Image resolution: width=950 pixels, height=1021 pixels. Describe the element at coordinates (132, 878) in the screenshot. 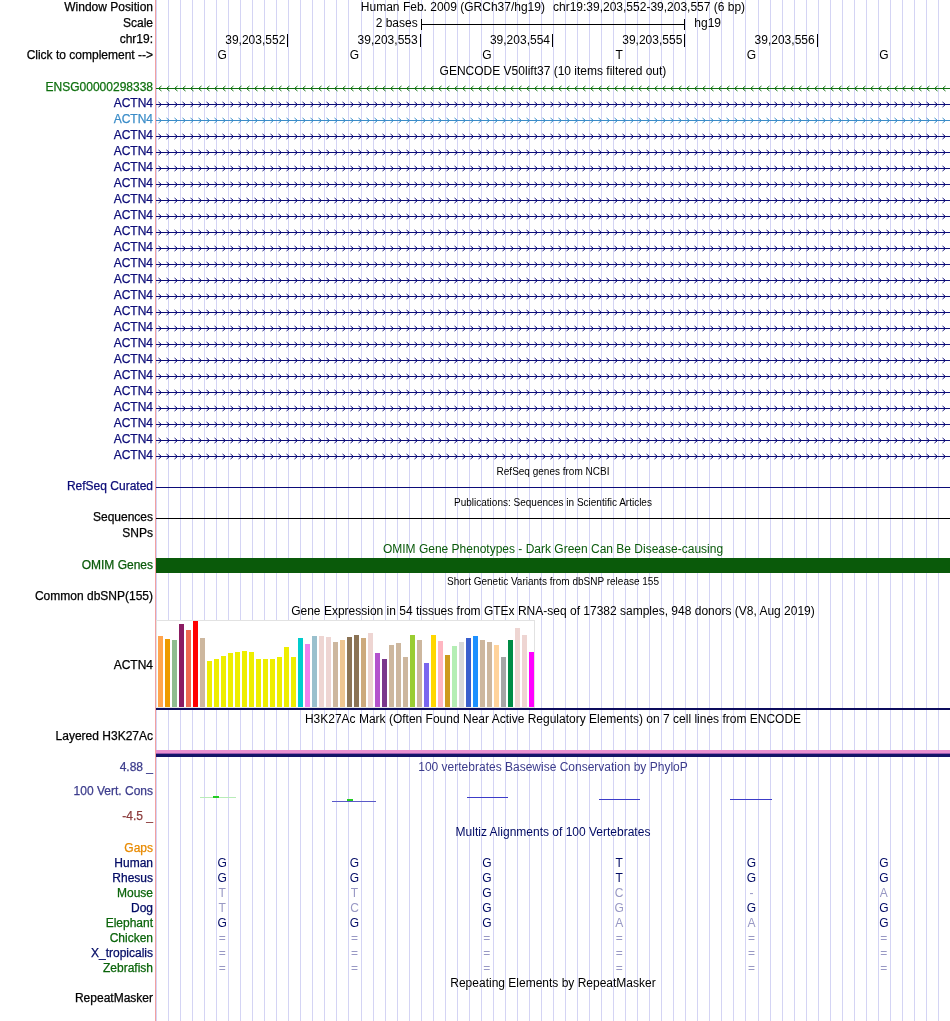

I see `species-label: Rhesus` at that location.